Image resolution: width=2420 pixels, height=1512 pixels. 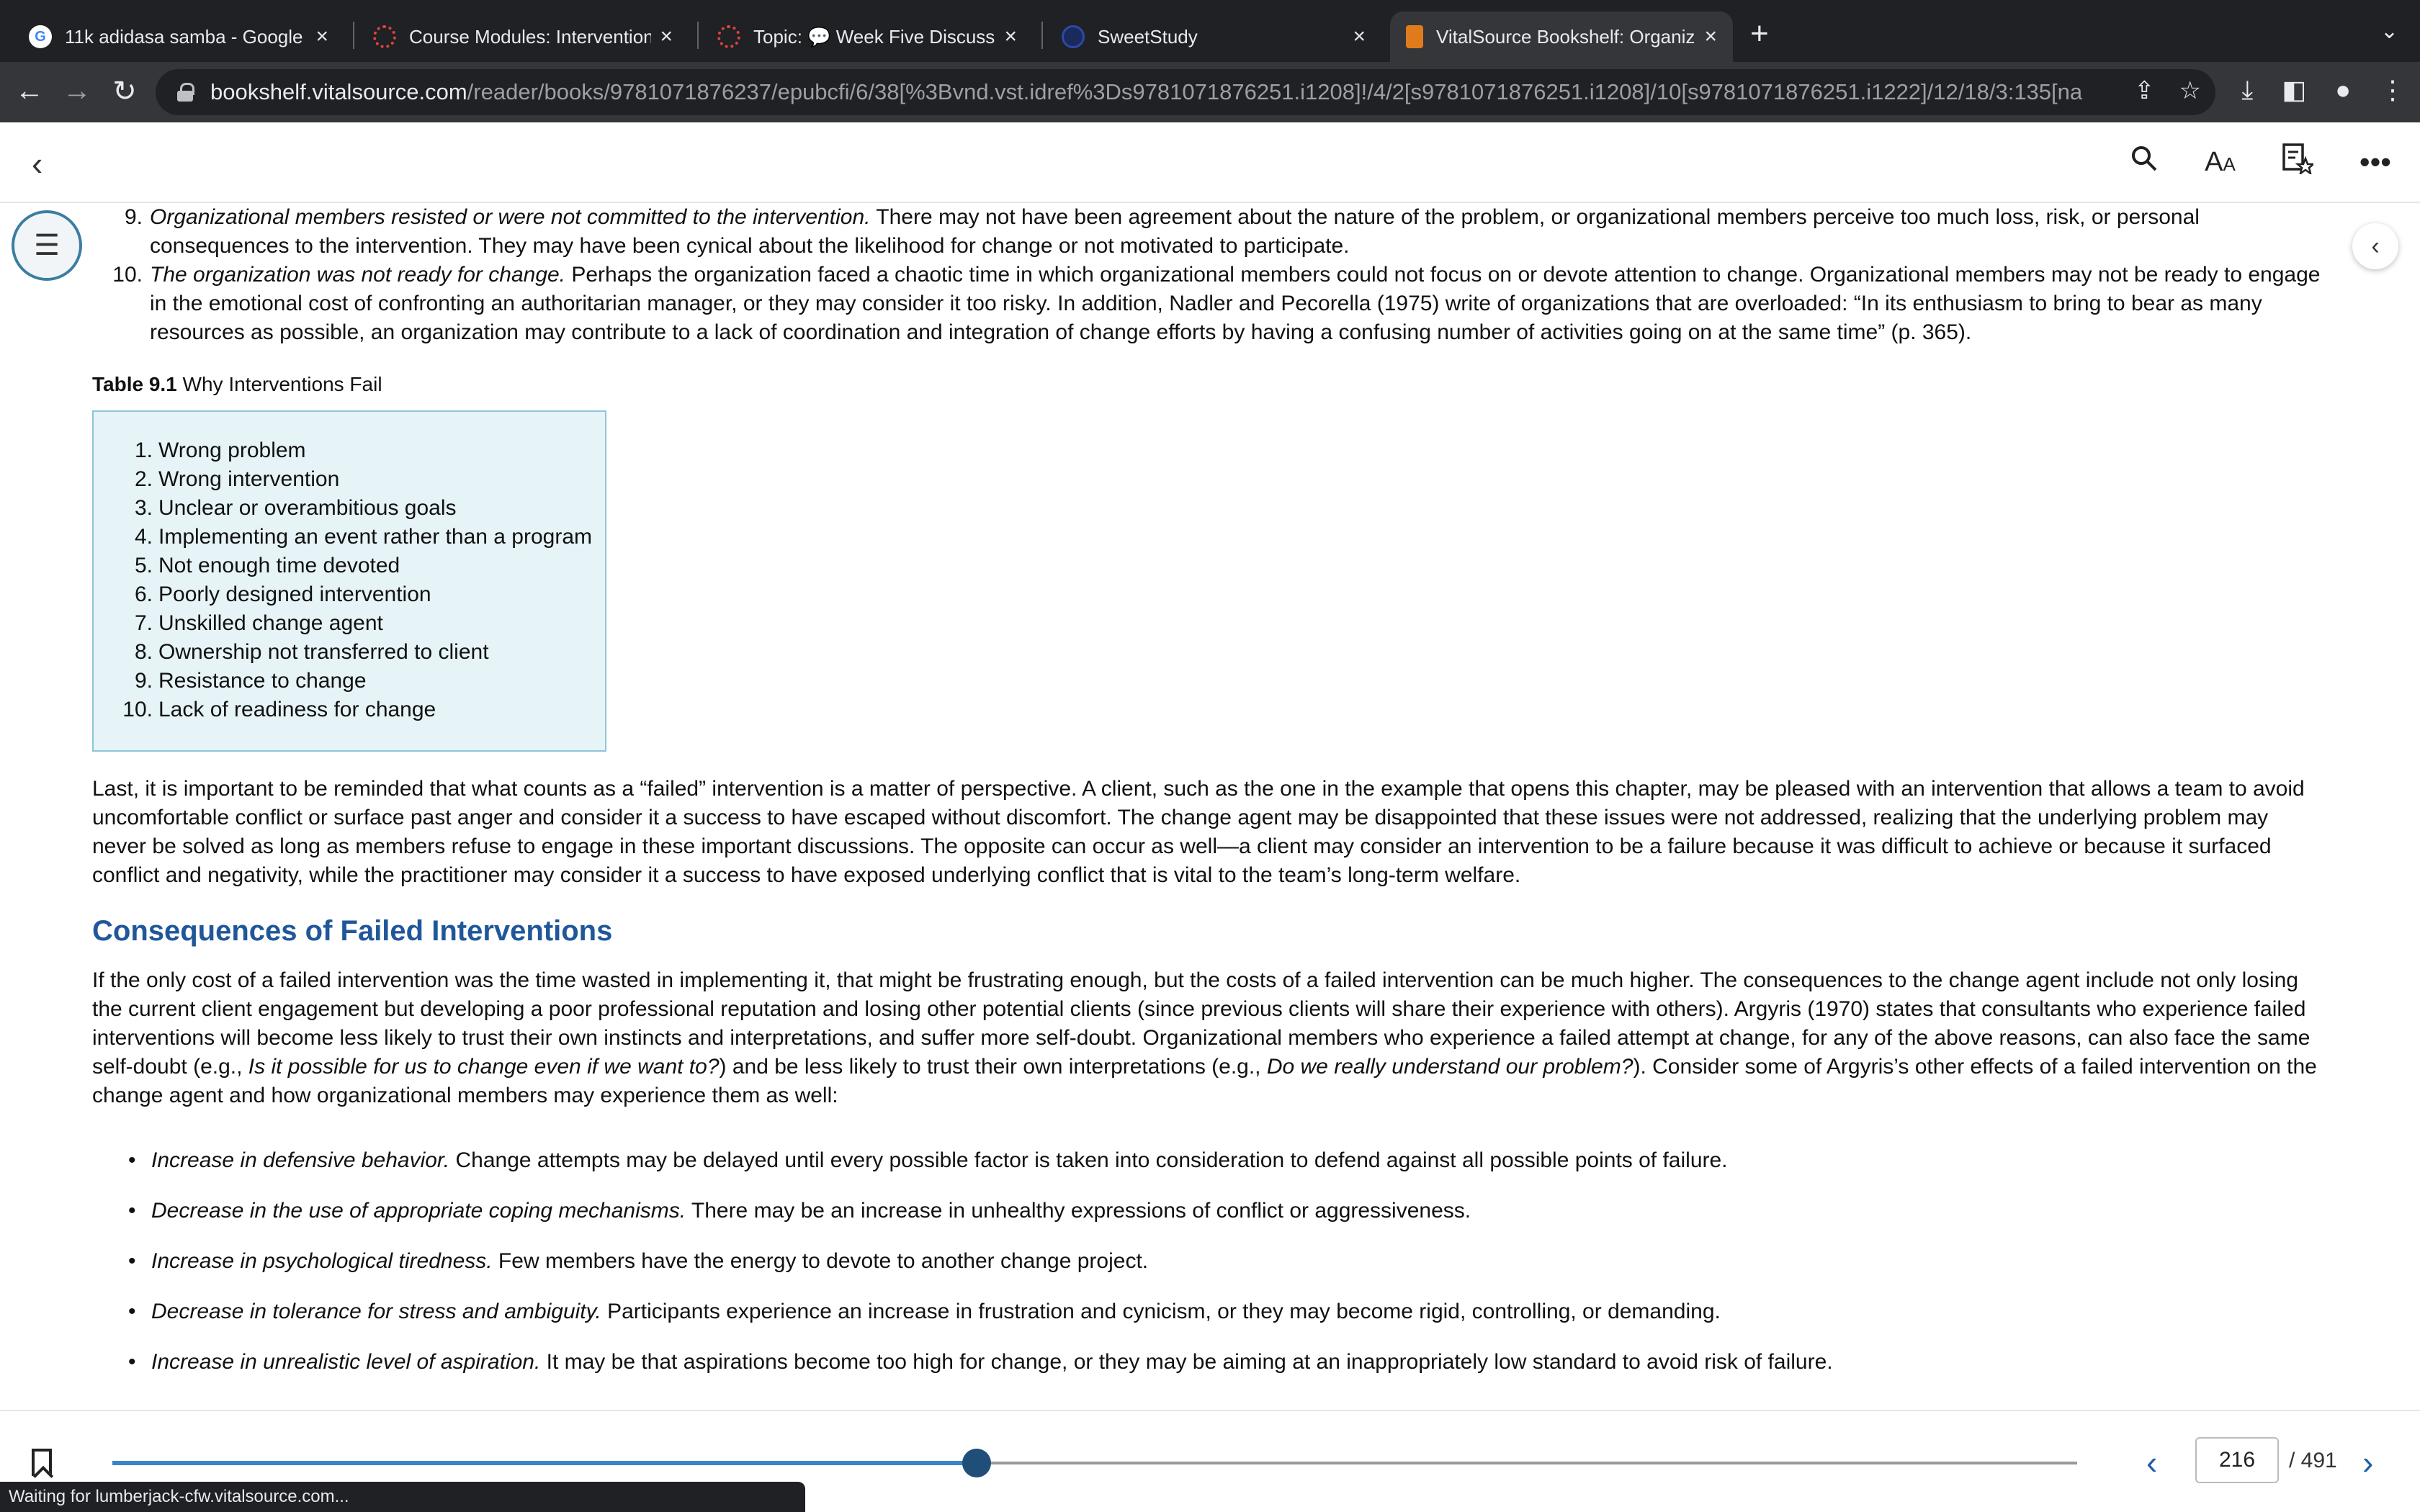 What do you see at coordinates (2190, 90) in the screenshot?
I see `star-icon: ☆` at bounding box center [2190, 90].